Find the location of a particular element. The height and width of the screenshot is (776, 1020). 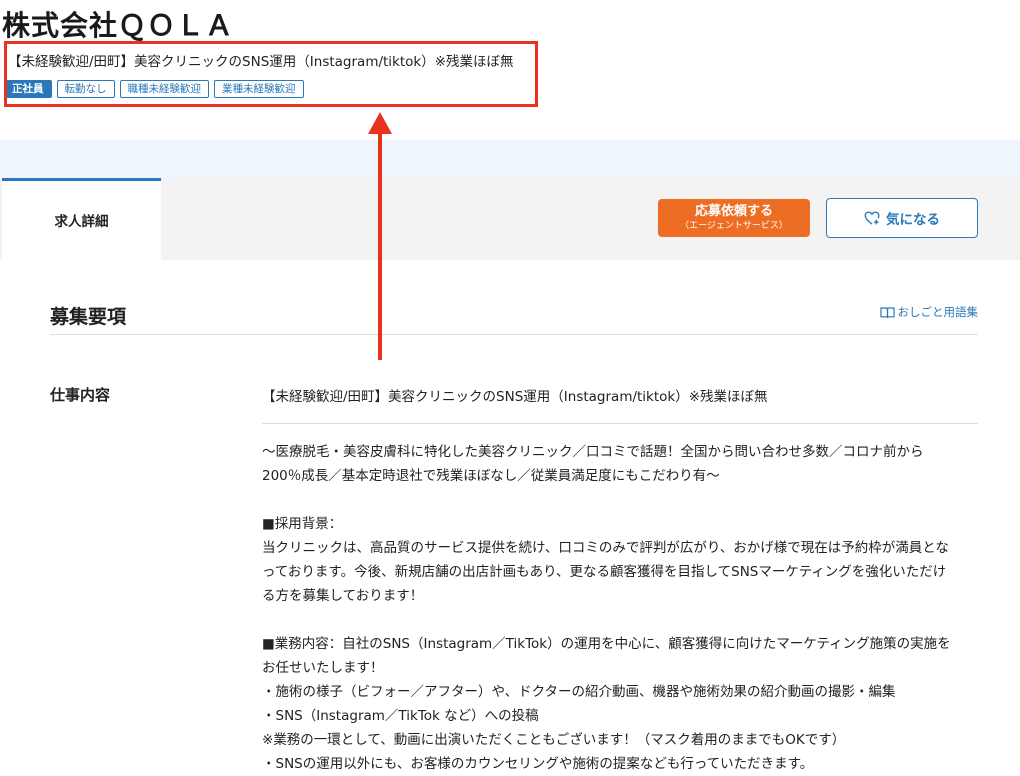

apply-button: 応募依頼する （エージェントサービス） is located at coordinates (734, 218).